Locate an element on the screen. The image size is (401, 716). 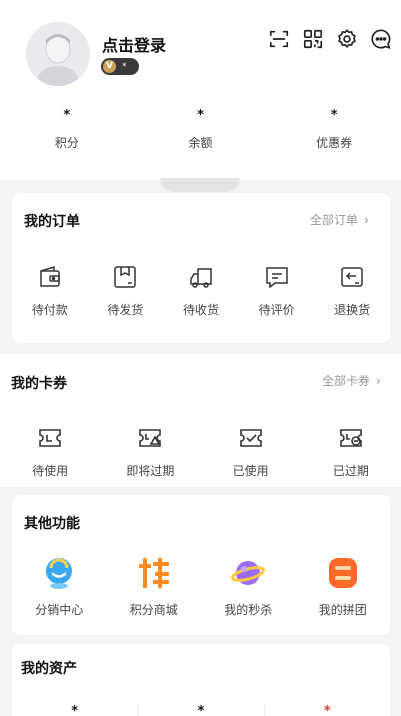
coupon-status-row: 待使用 即将过期 已使用 已过期 is located at coordinates (200, 451).